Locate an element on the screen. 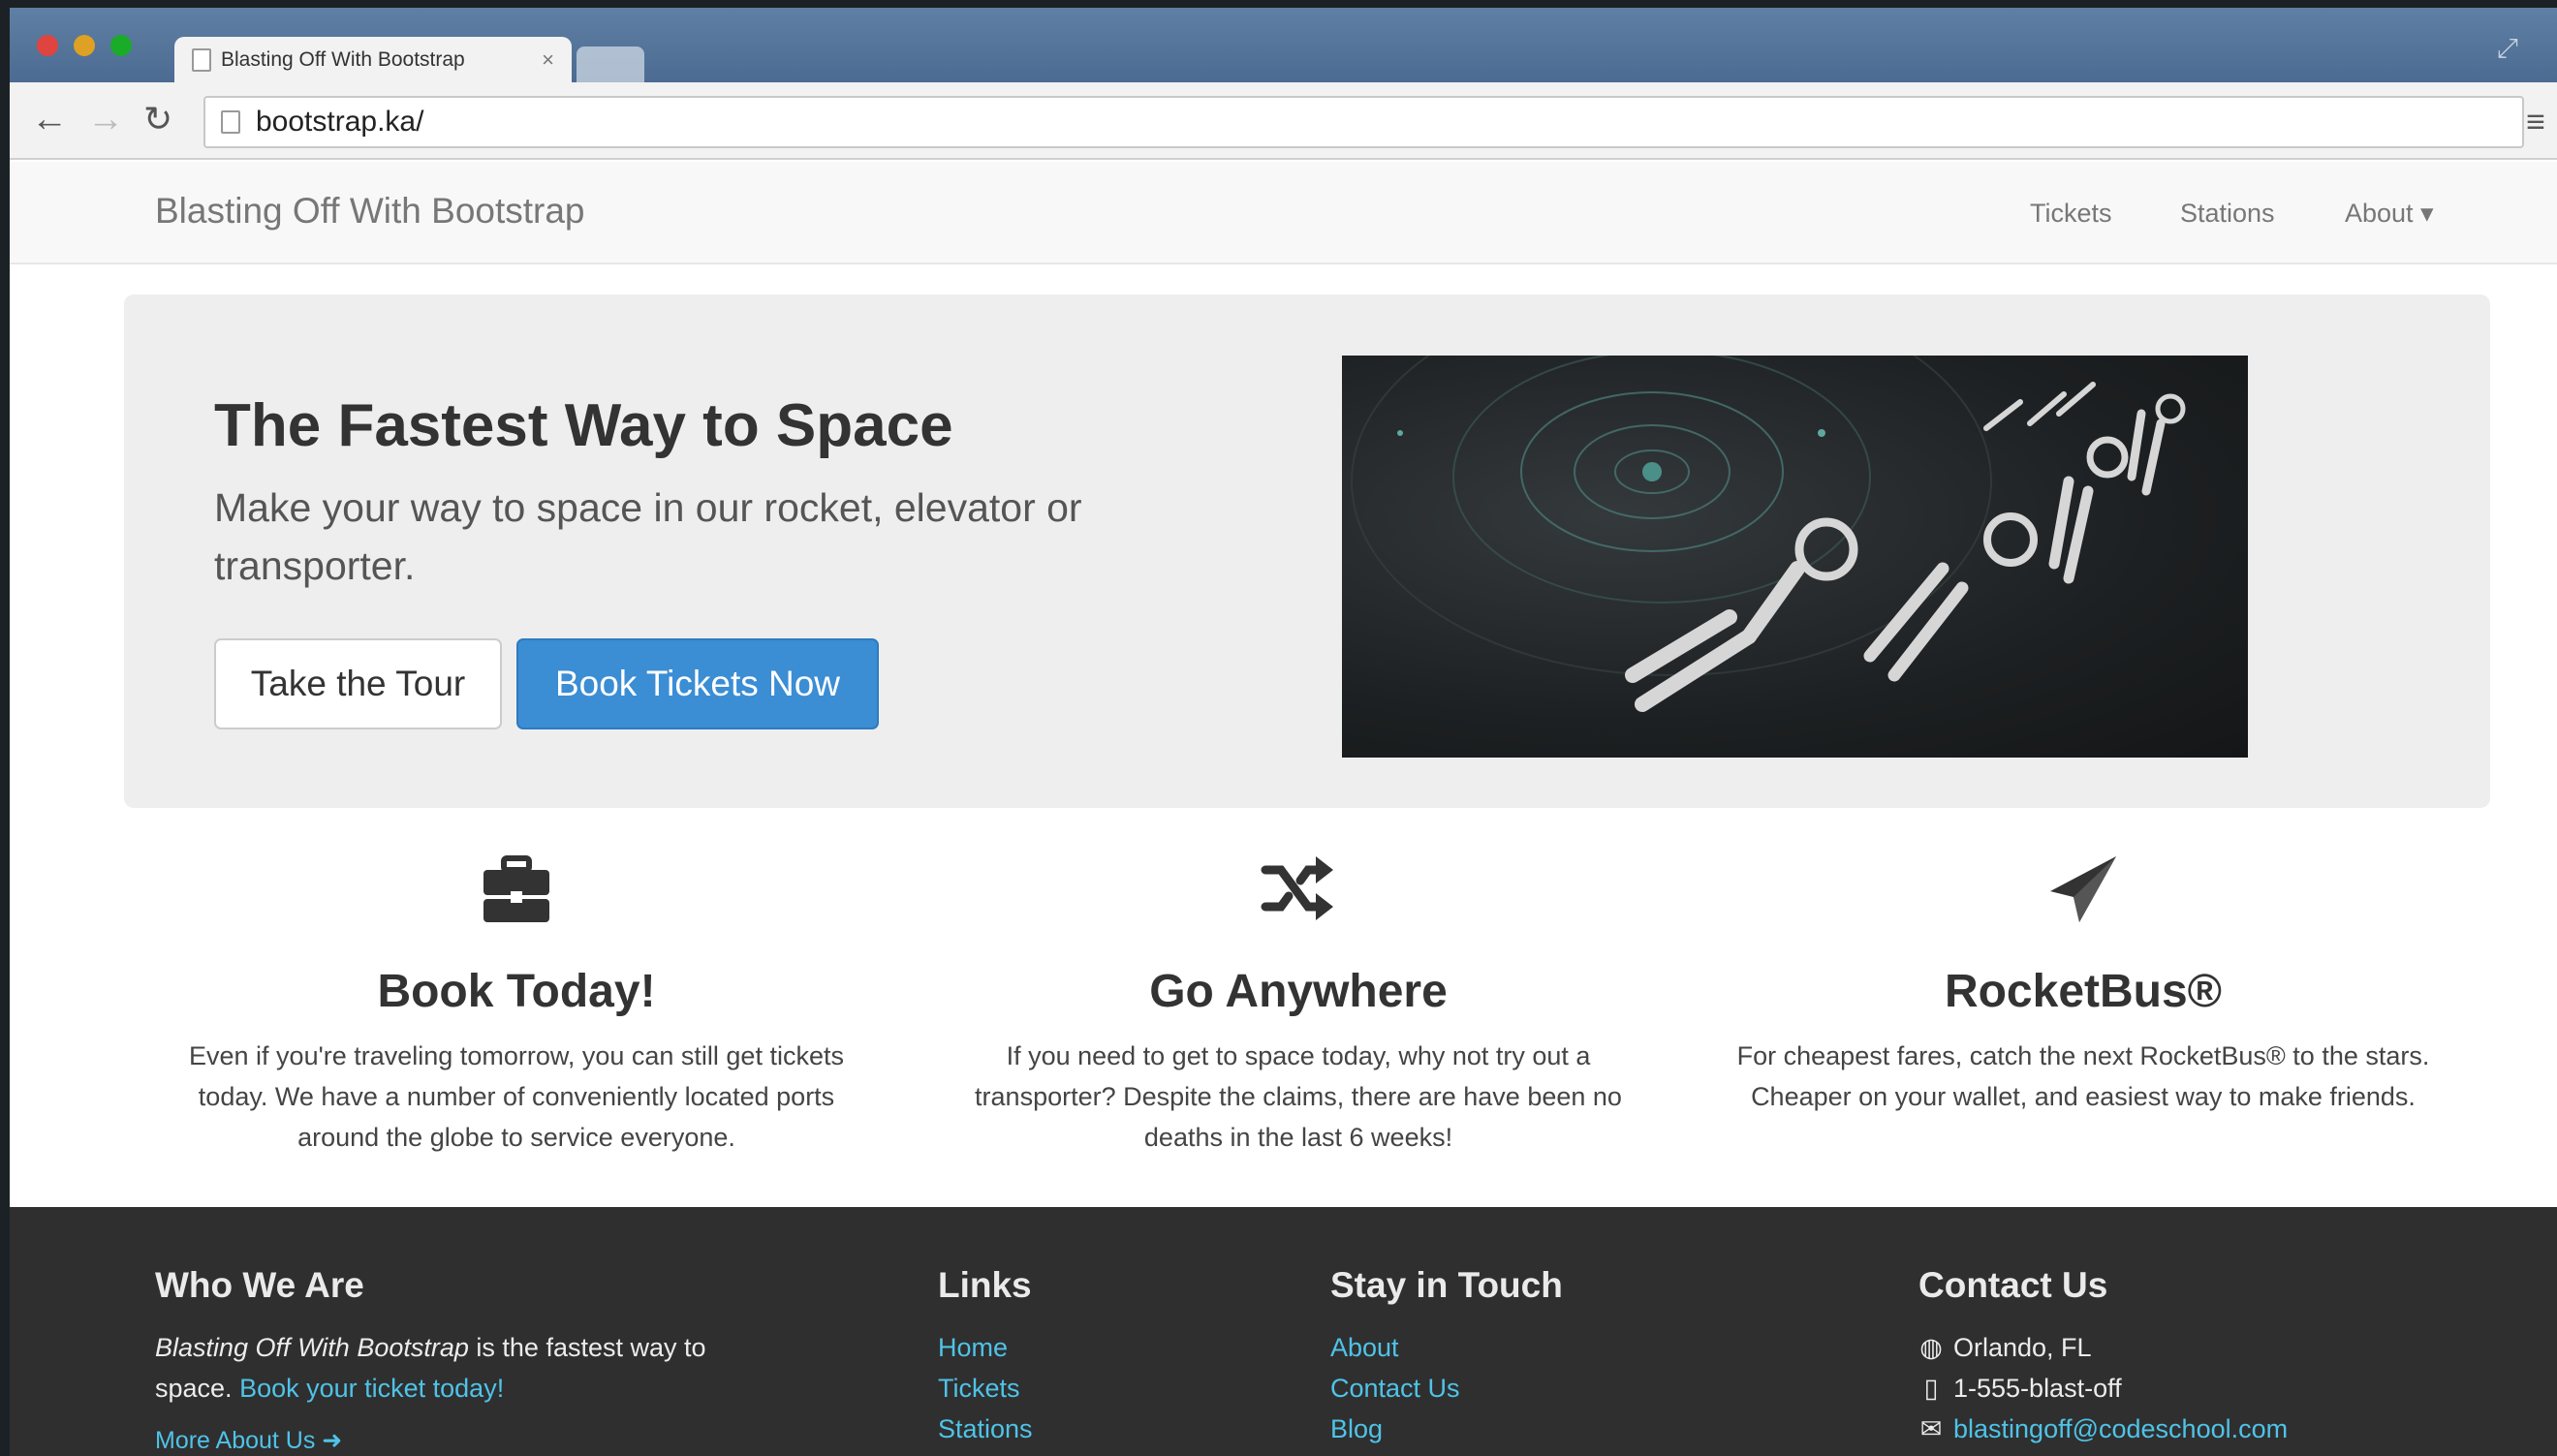  new-tab-button is located at coordinates (610, 64).